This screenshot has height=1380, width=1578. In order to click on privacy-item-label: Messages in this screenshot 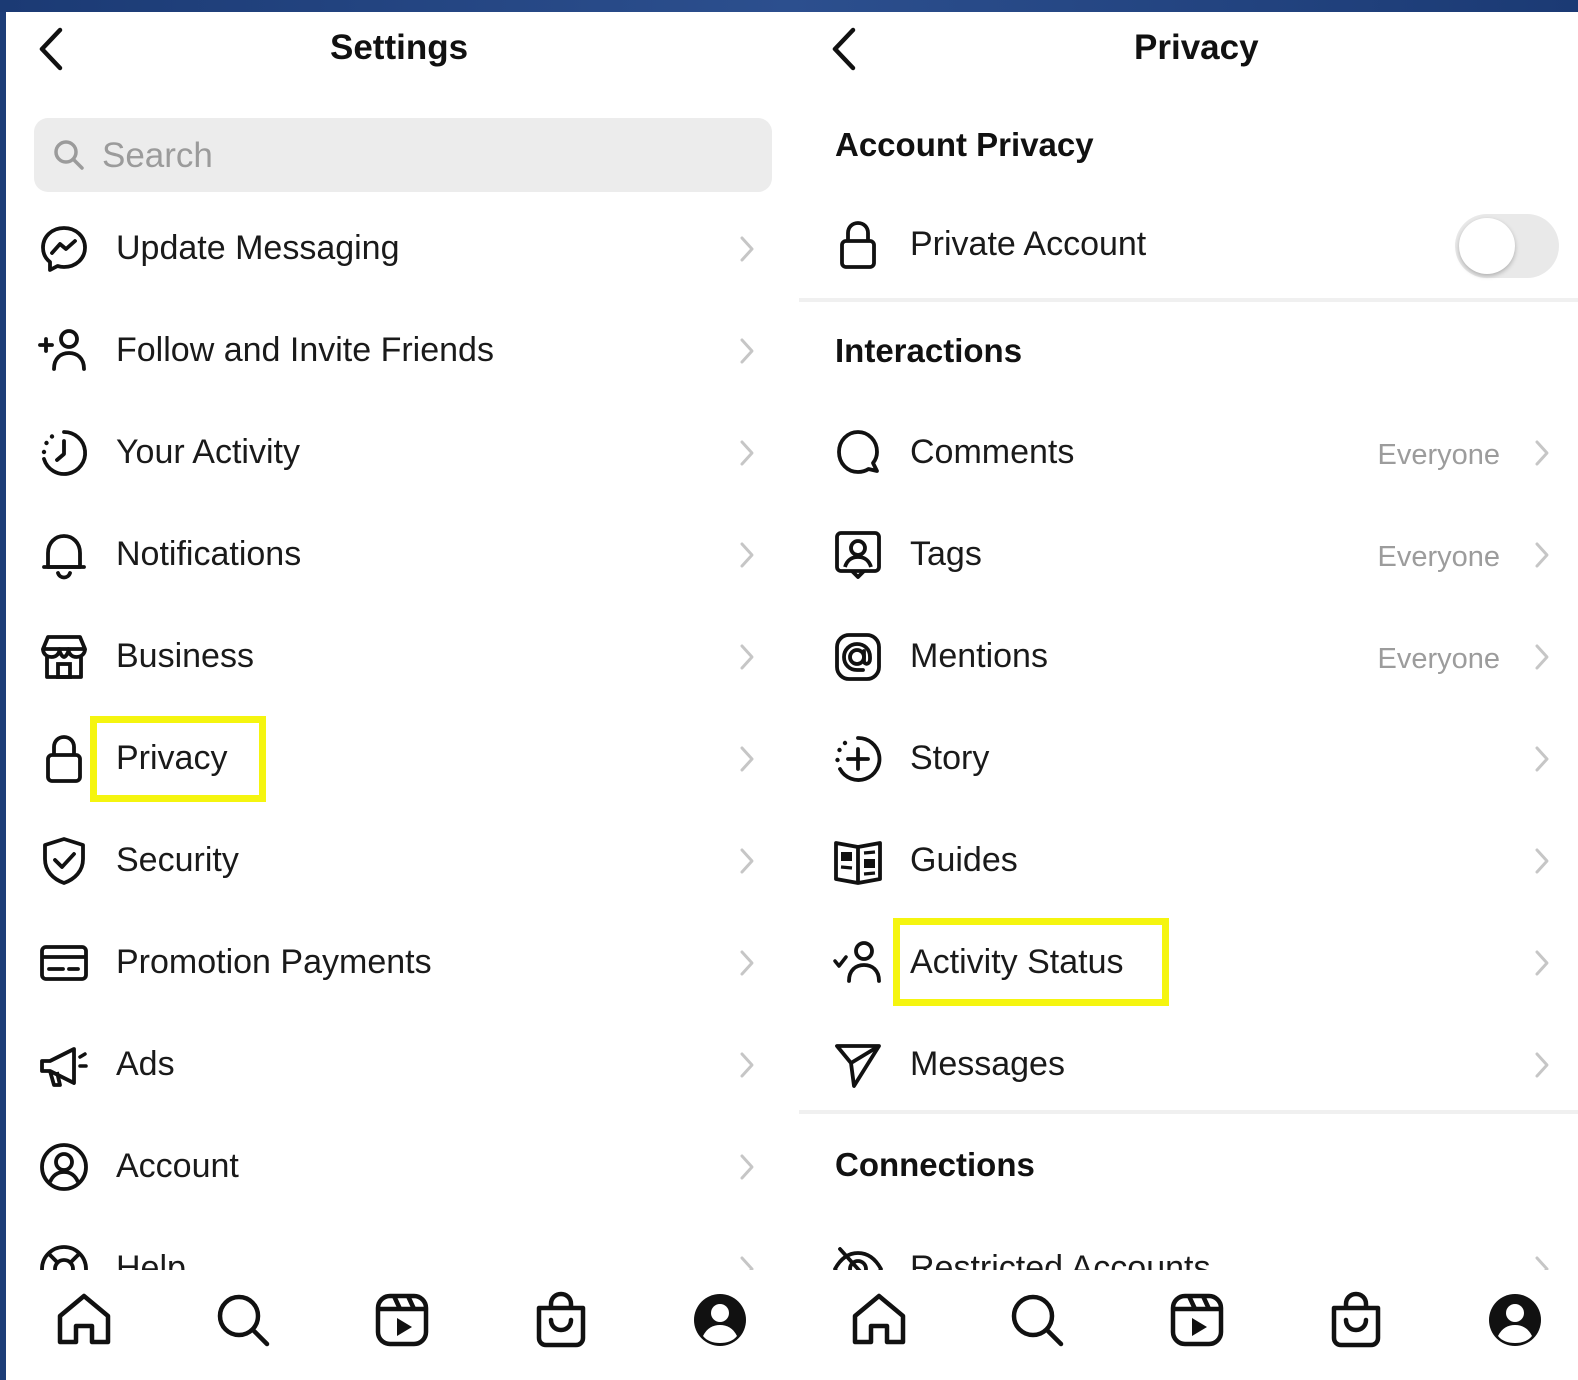, I will do `click(987, 1064)`.